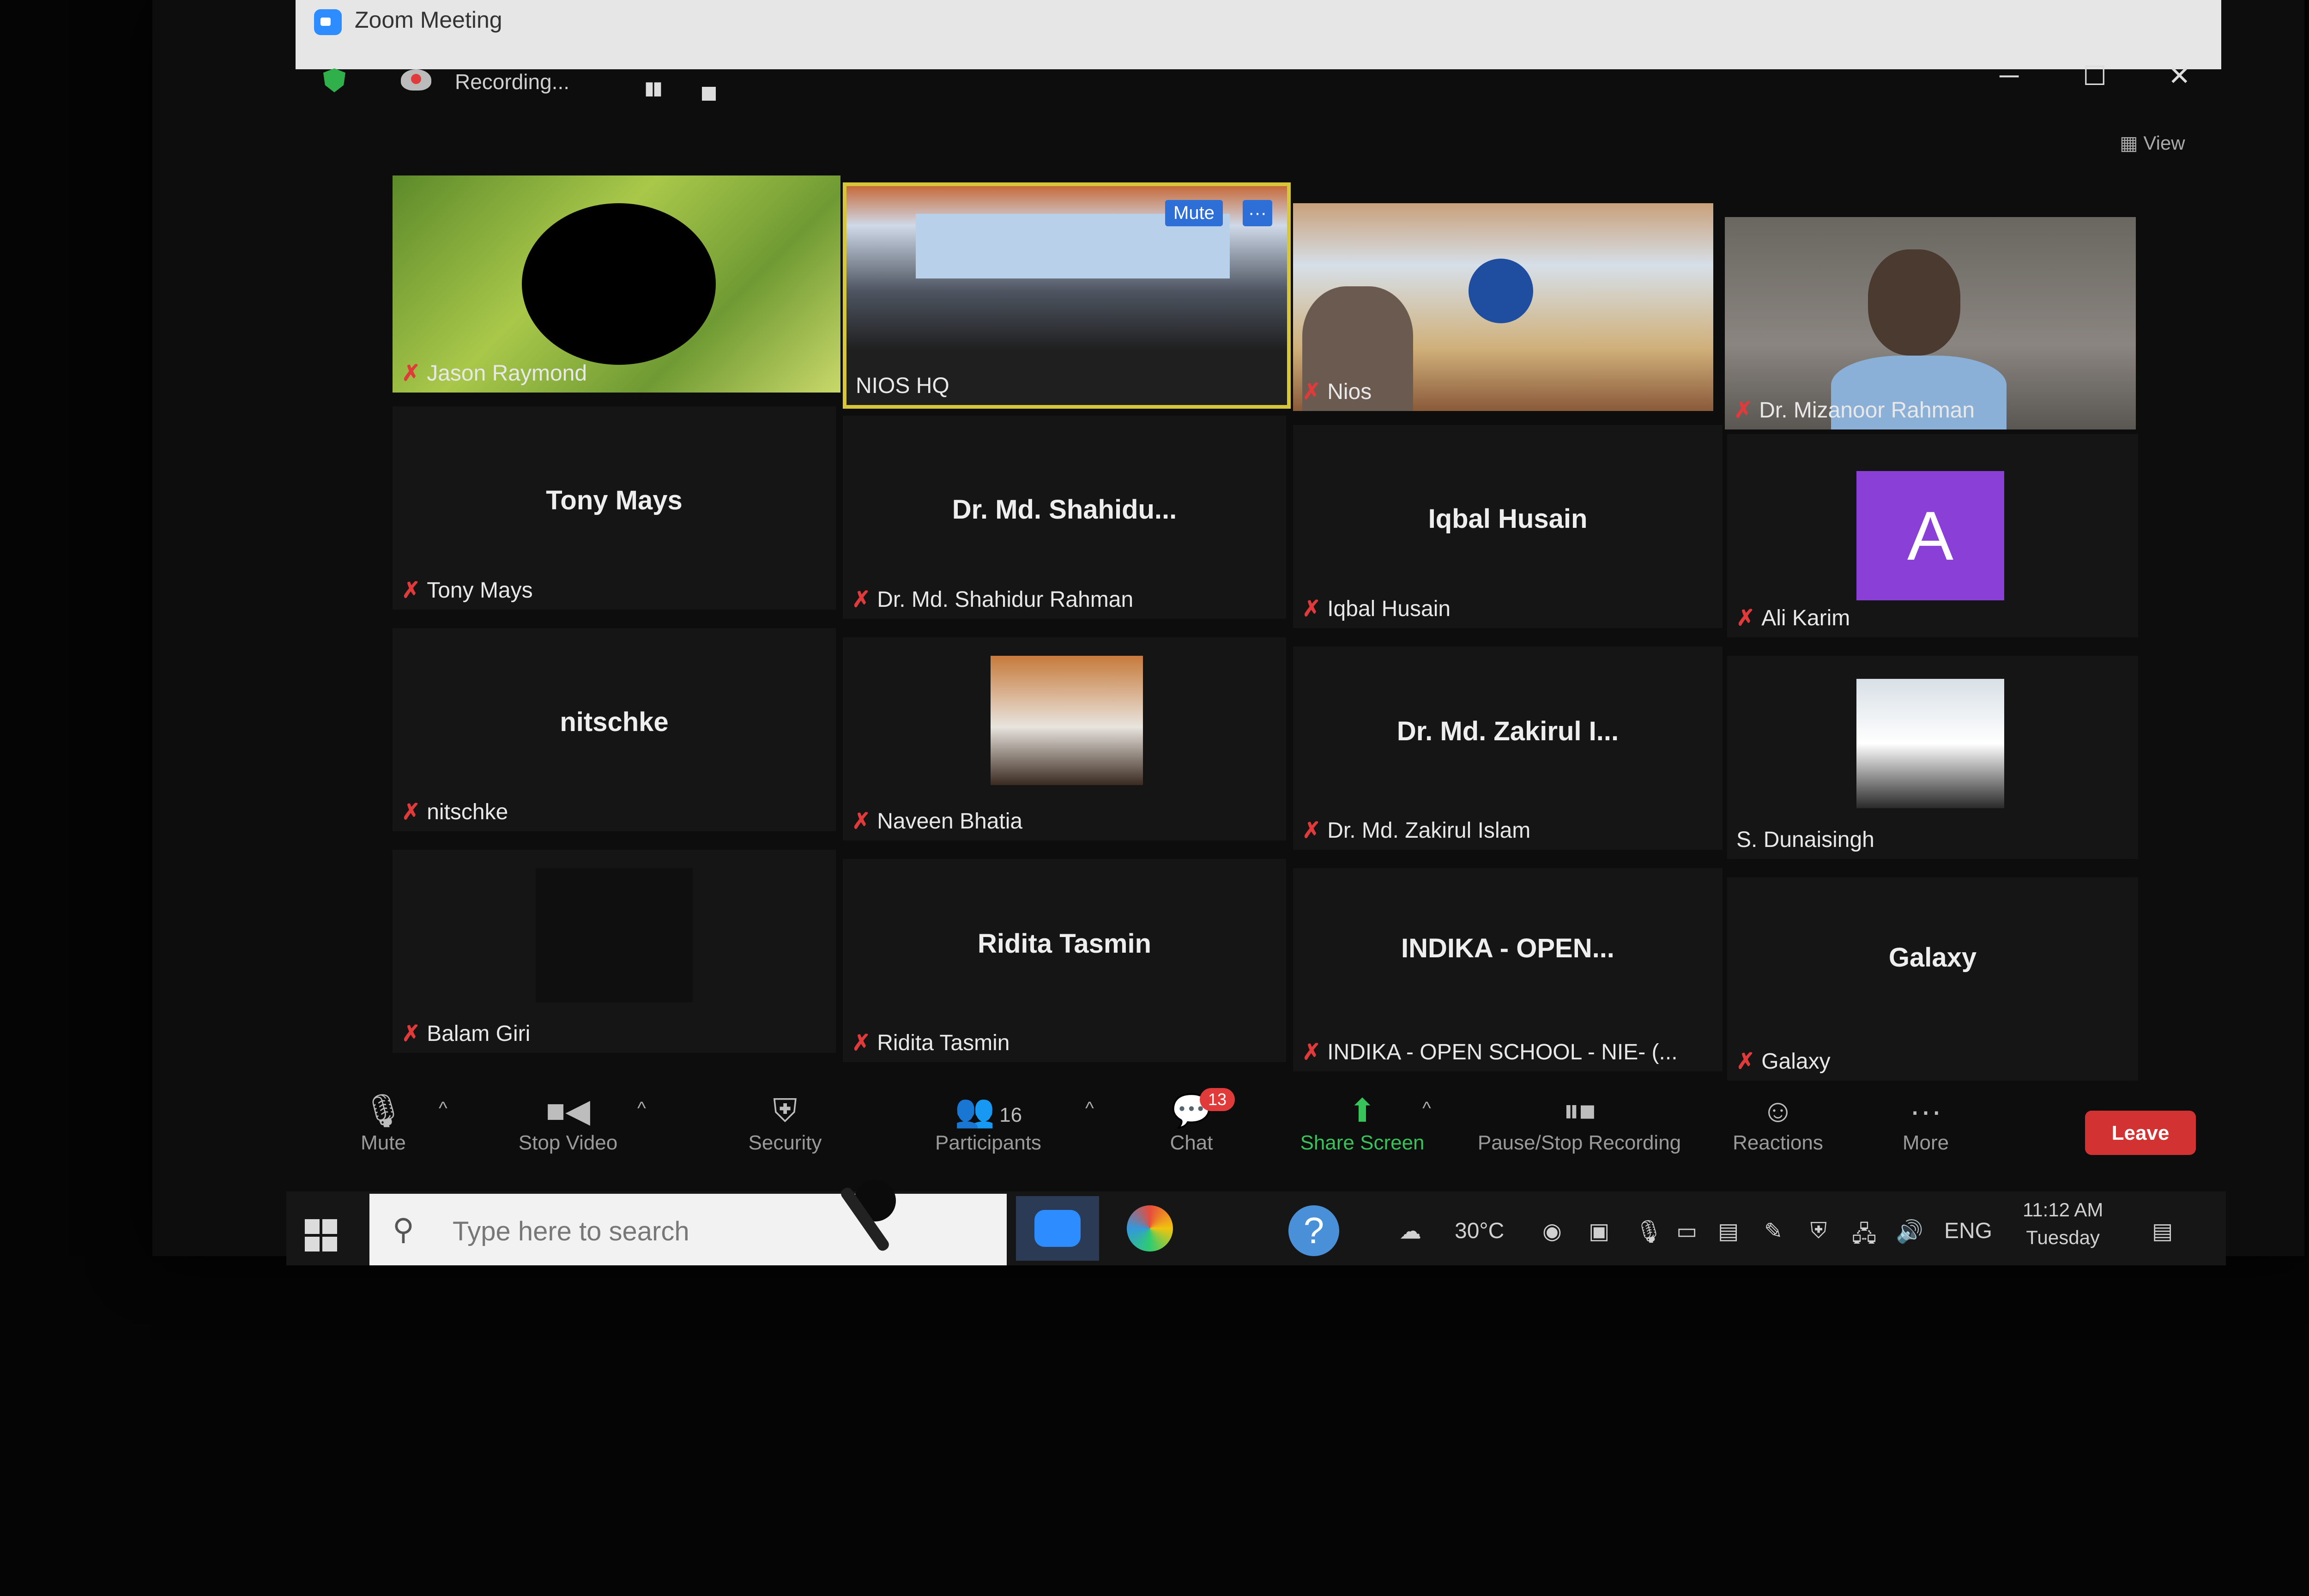  I want to click on participant-name: ✗ Iqbal Husain, so click(1377, 609).